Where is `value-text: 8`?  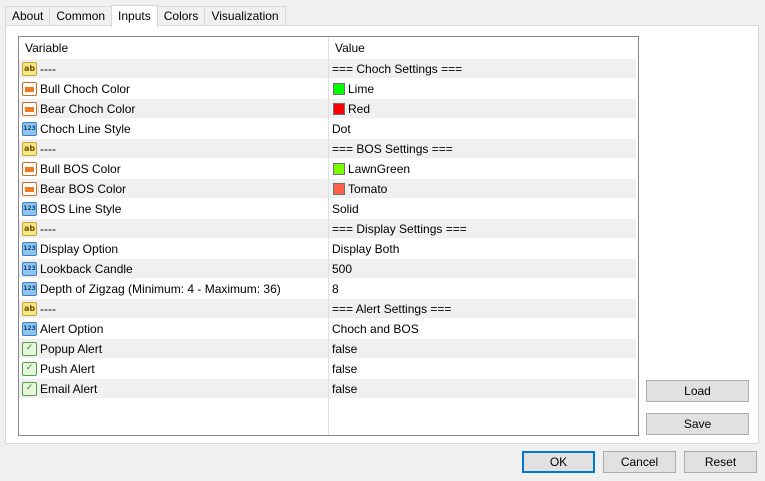
value-text: 8 is located at coordinates (335, 288).